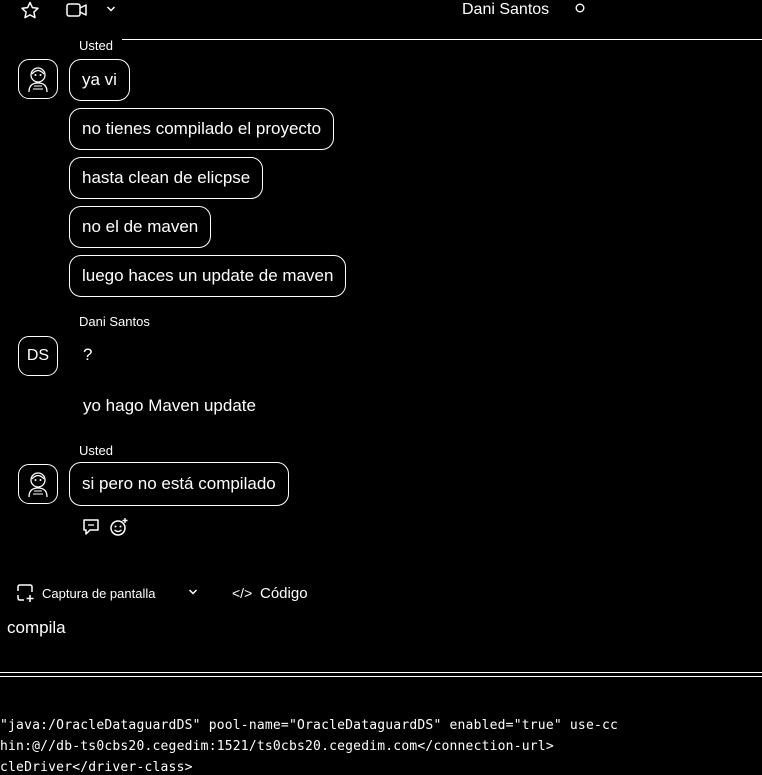 Image resolution: width=762 pixels, height=775 pixels. What do you see at coordinates (91, 527) in the screenshot?
I see `reply-icon` at bounding box center [91, 527].